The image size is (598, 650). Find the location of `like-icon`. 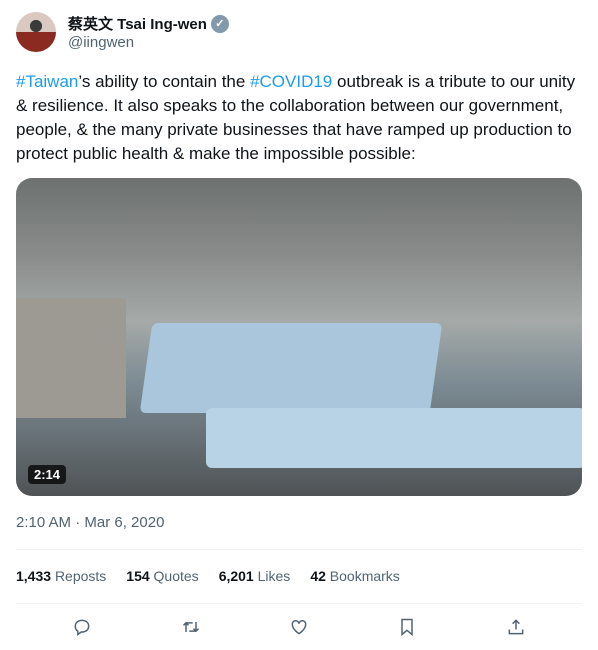

like-icon is located at coordinates (299, 627).